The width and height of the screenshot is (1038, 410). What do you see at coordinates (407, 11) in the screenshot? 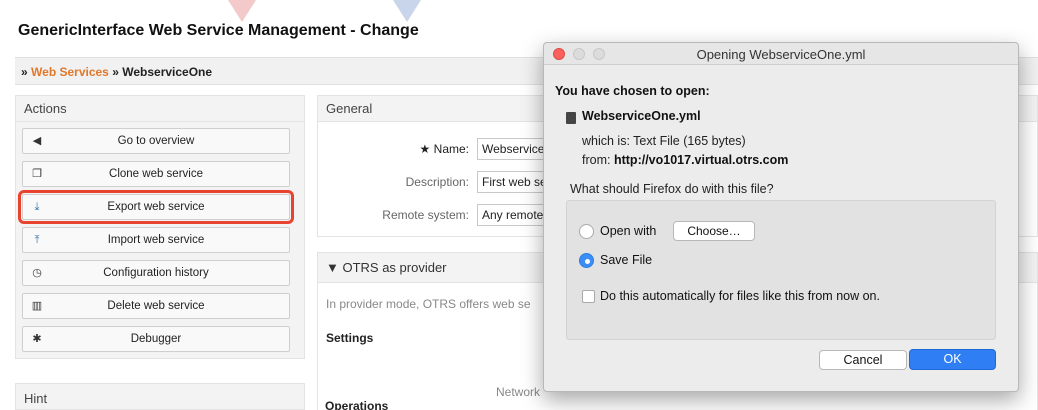
I see `decor-wedge-blue` at bounding box center [407, 11].